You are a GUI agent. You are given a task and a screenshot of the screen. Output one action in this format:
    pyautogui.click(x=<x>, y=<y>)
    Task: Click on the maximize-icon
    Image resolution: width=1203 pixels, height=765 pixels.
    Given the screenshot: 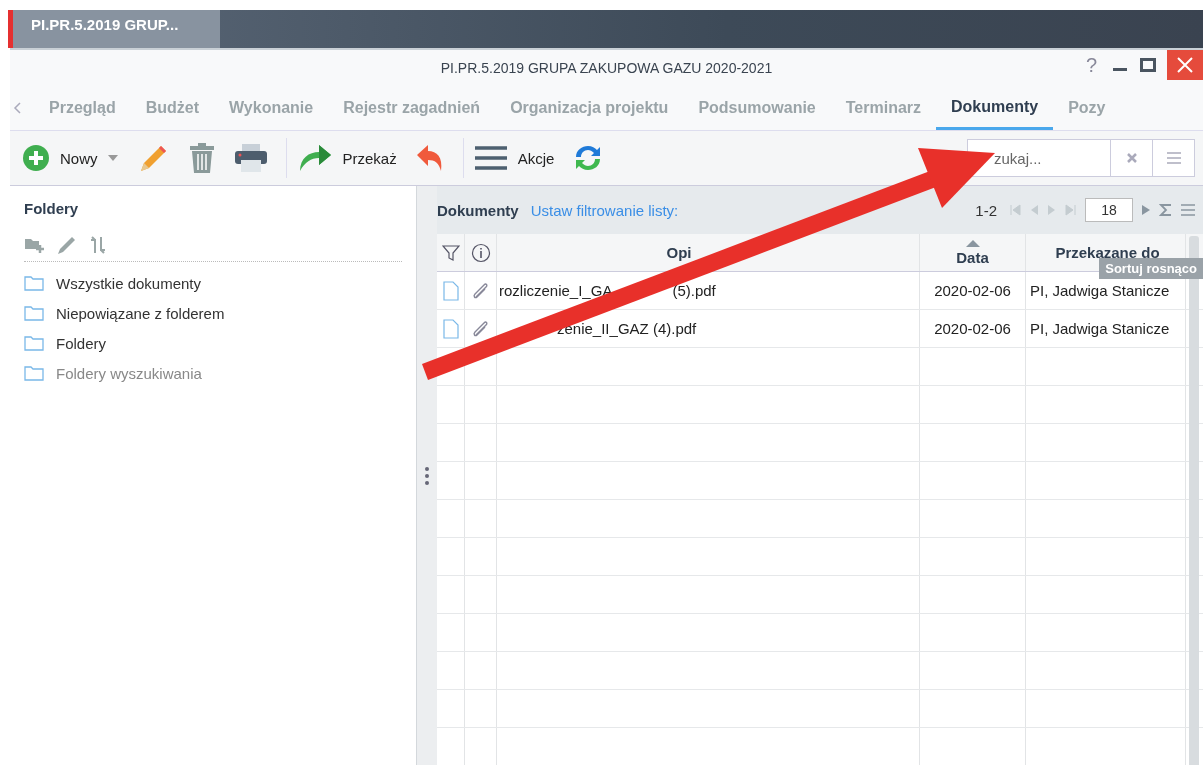 What is the action you would take?
    pyautogui.click(x=1148, y=65)
    